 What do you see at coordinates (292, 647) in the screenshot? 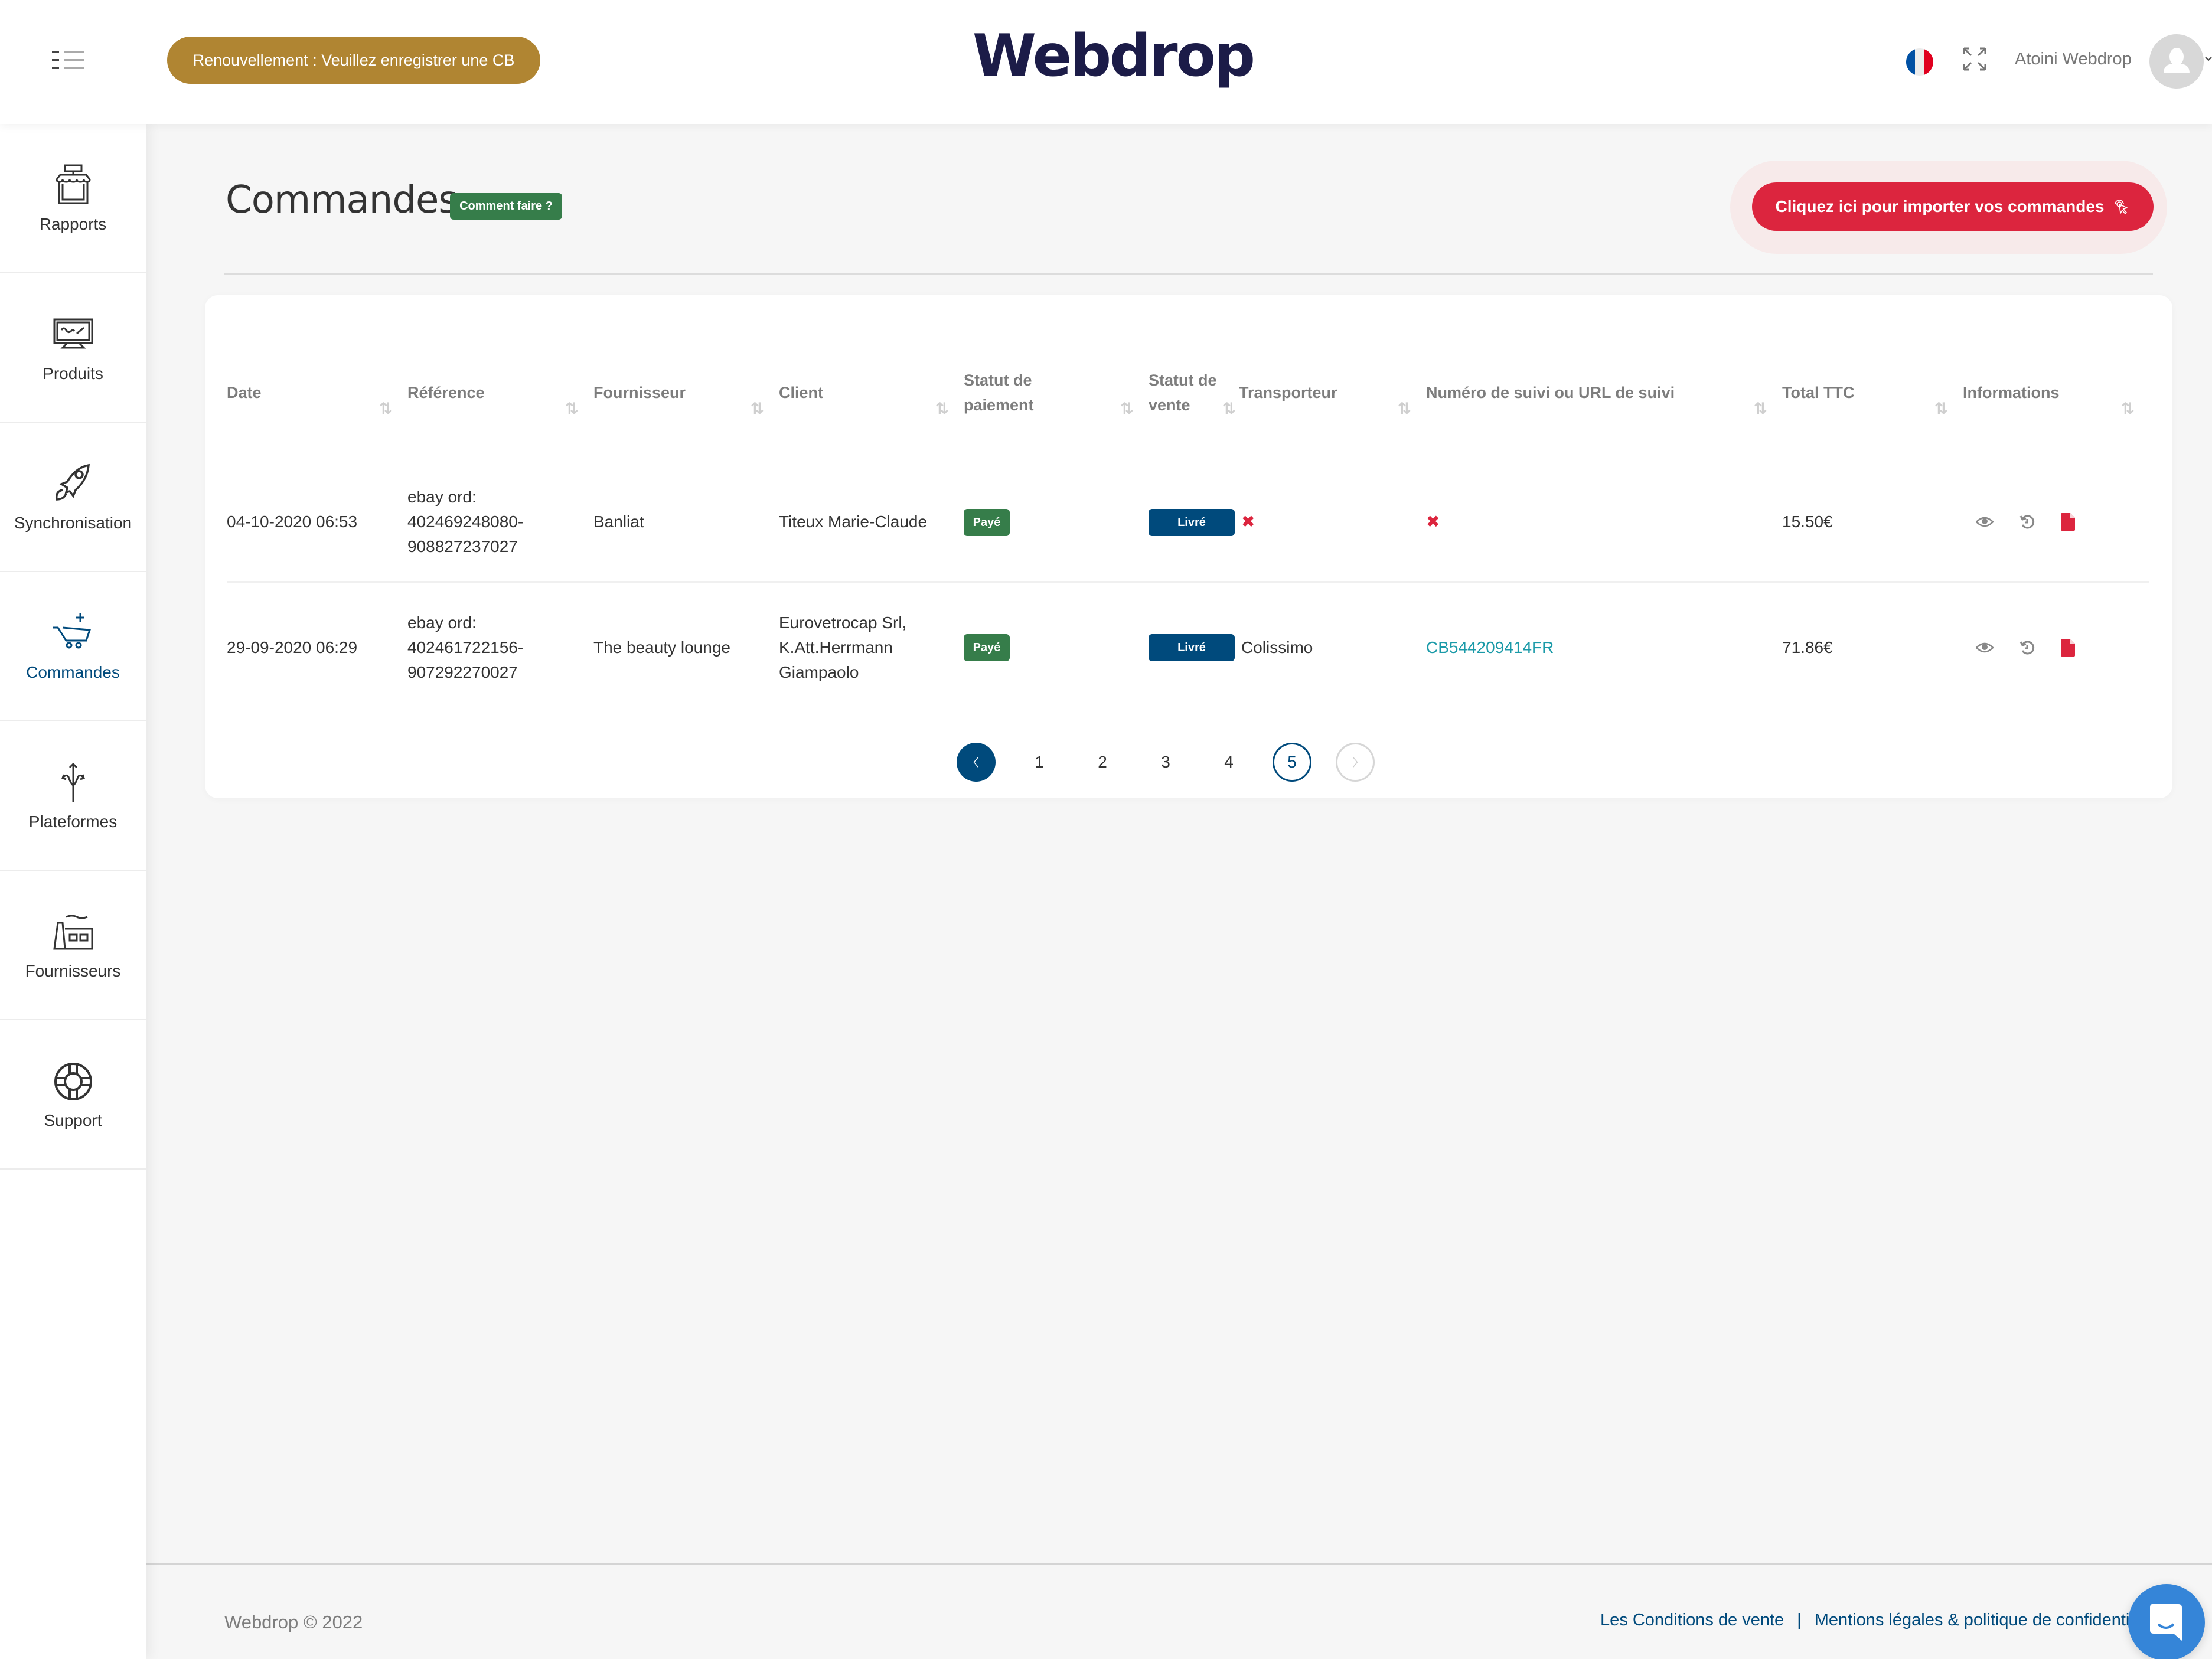
I see `order-date: 29-09-2020 06:29` at bounding box center [292, 647].